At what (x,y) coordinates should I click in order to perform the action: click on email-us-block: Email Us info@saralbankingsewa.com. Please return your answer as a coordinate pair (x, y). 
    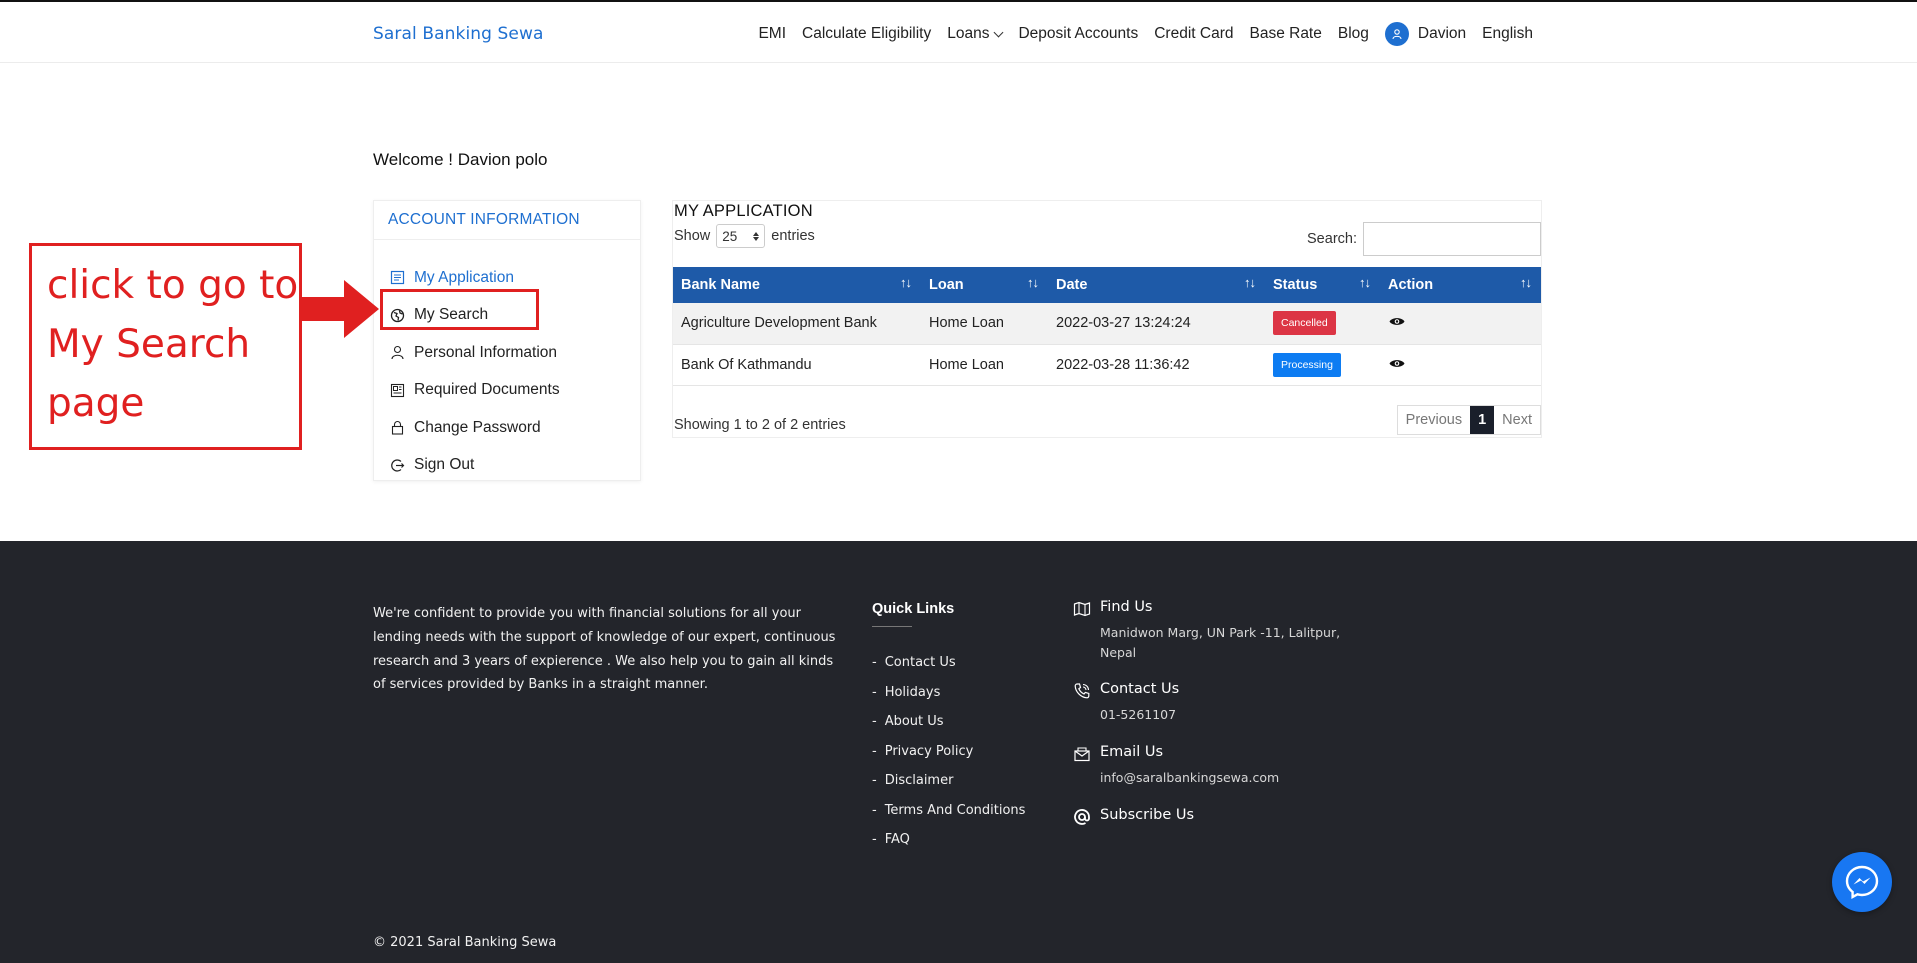
    Looking at the image, I should click on (1223, 775).